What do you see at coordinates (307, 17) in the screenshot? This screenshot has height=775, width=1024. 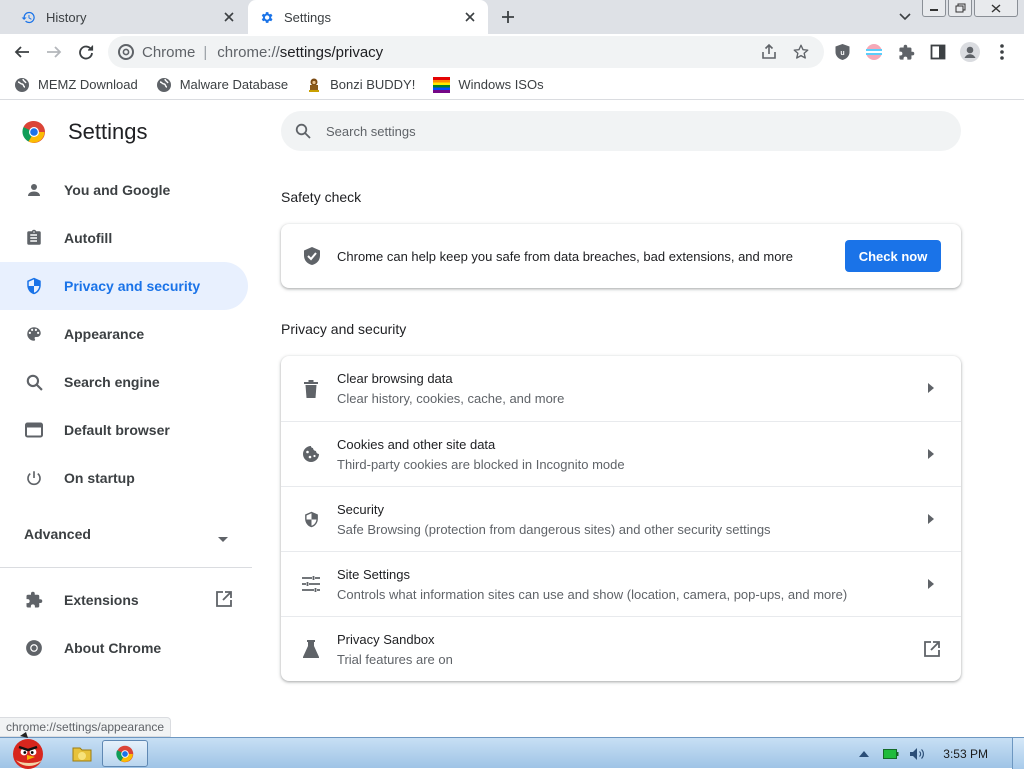 I see `tab-label: Settings` at bounding box center [307, 17].